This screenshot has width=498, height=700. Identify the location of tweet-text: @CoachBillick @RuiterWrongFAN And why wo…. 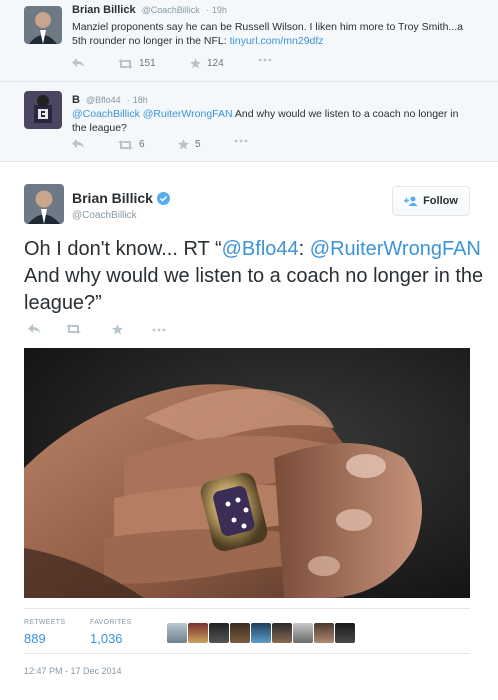
(272, 121).